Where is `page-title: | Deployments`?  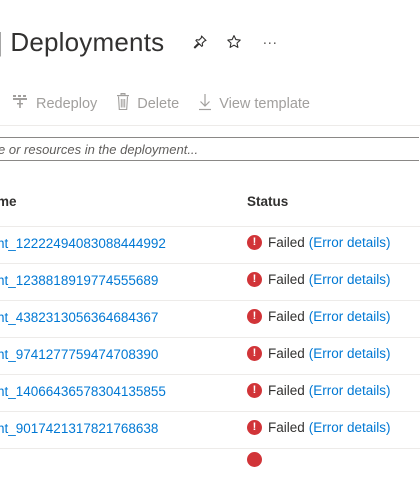
page-title: | Deployments is located at coordinates (82, 41).